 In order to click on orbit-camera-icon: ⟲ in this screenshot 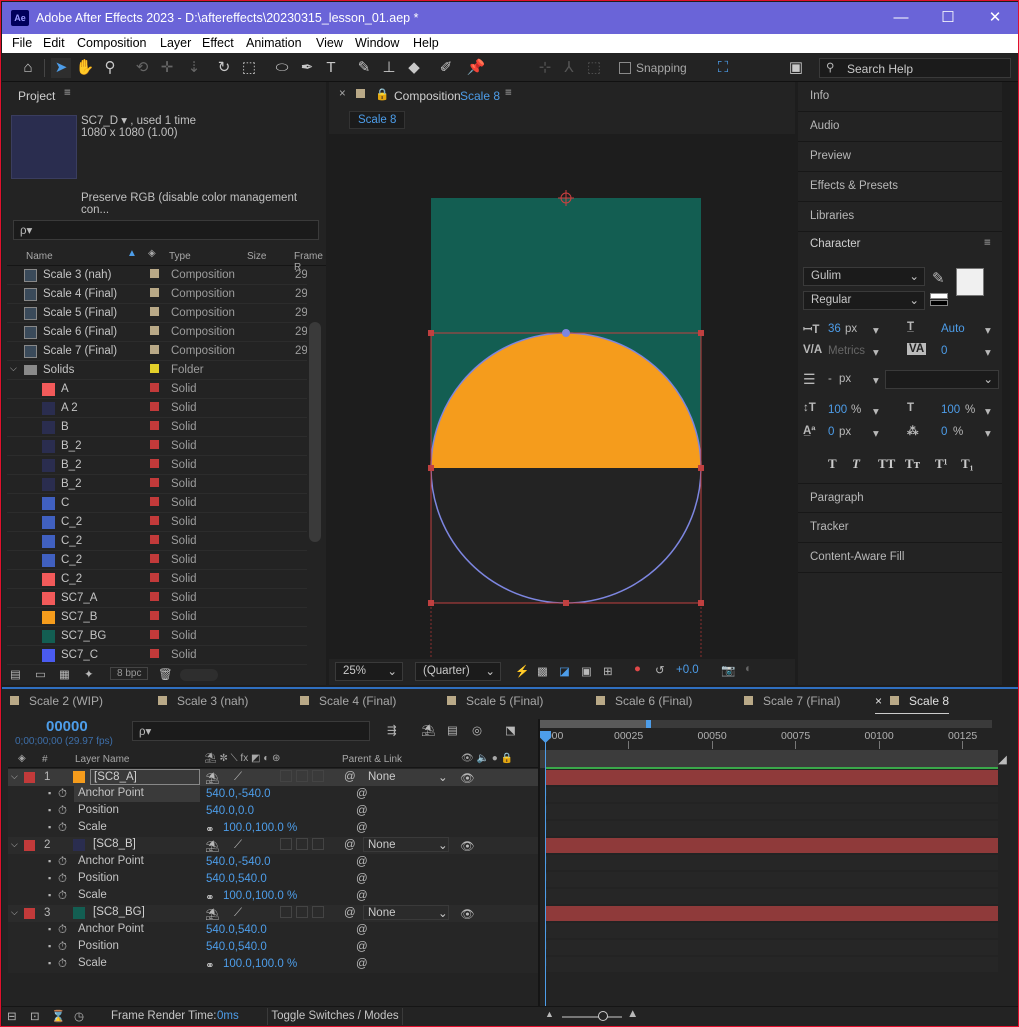, I will do `click(142, 68)`.